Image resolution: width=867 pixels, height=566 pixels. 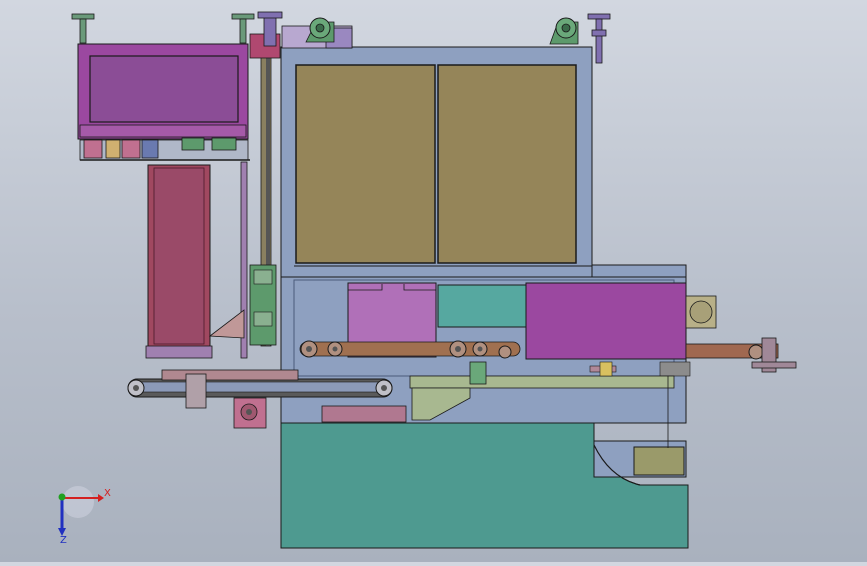 I want to click on chute-foot, so click(x=179, y=352).